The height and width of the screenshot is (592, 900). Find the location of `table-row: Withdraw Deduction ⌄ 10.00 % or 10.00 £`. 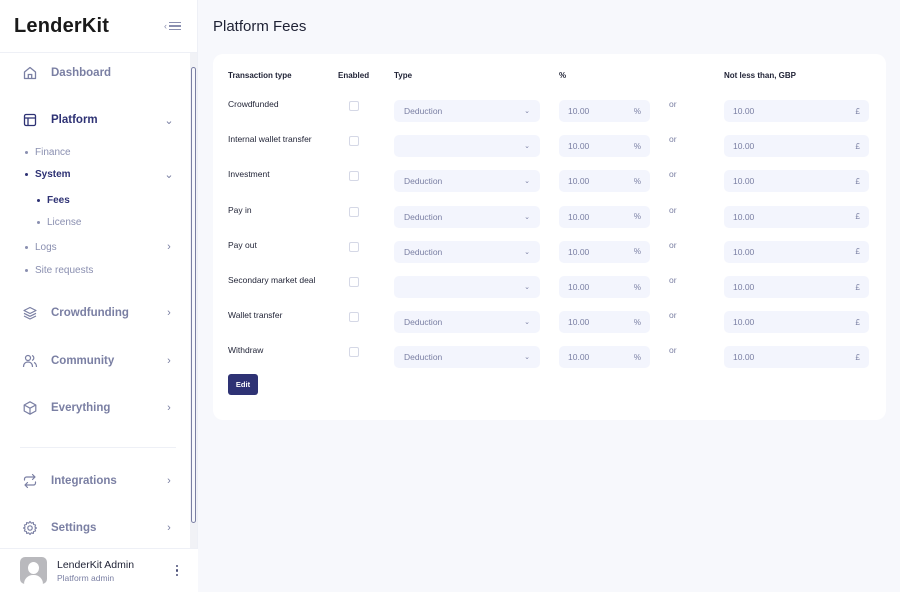

table-row: Withdraw Deduction ⌄ 10.00 % or 10.00 £ is located at coordinates (549, 357).